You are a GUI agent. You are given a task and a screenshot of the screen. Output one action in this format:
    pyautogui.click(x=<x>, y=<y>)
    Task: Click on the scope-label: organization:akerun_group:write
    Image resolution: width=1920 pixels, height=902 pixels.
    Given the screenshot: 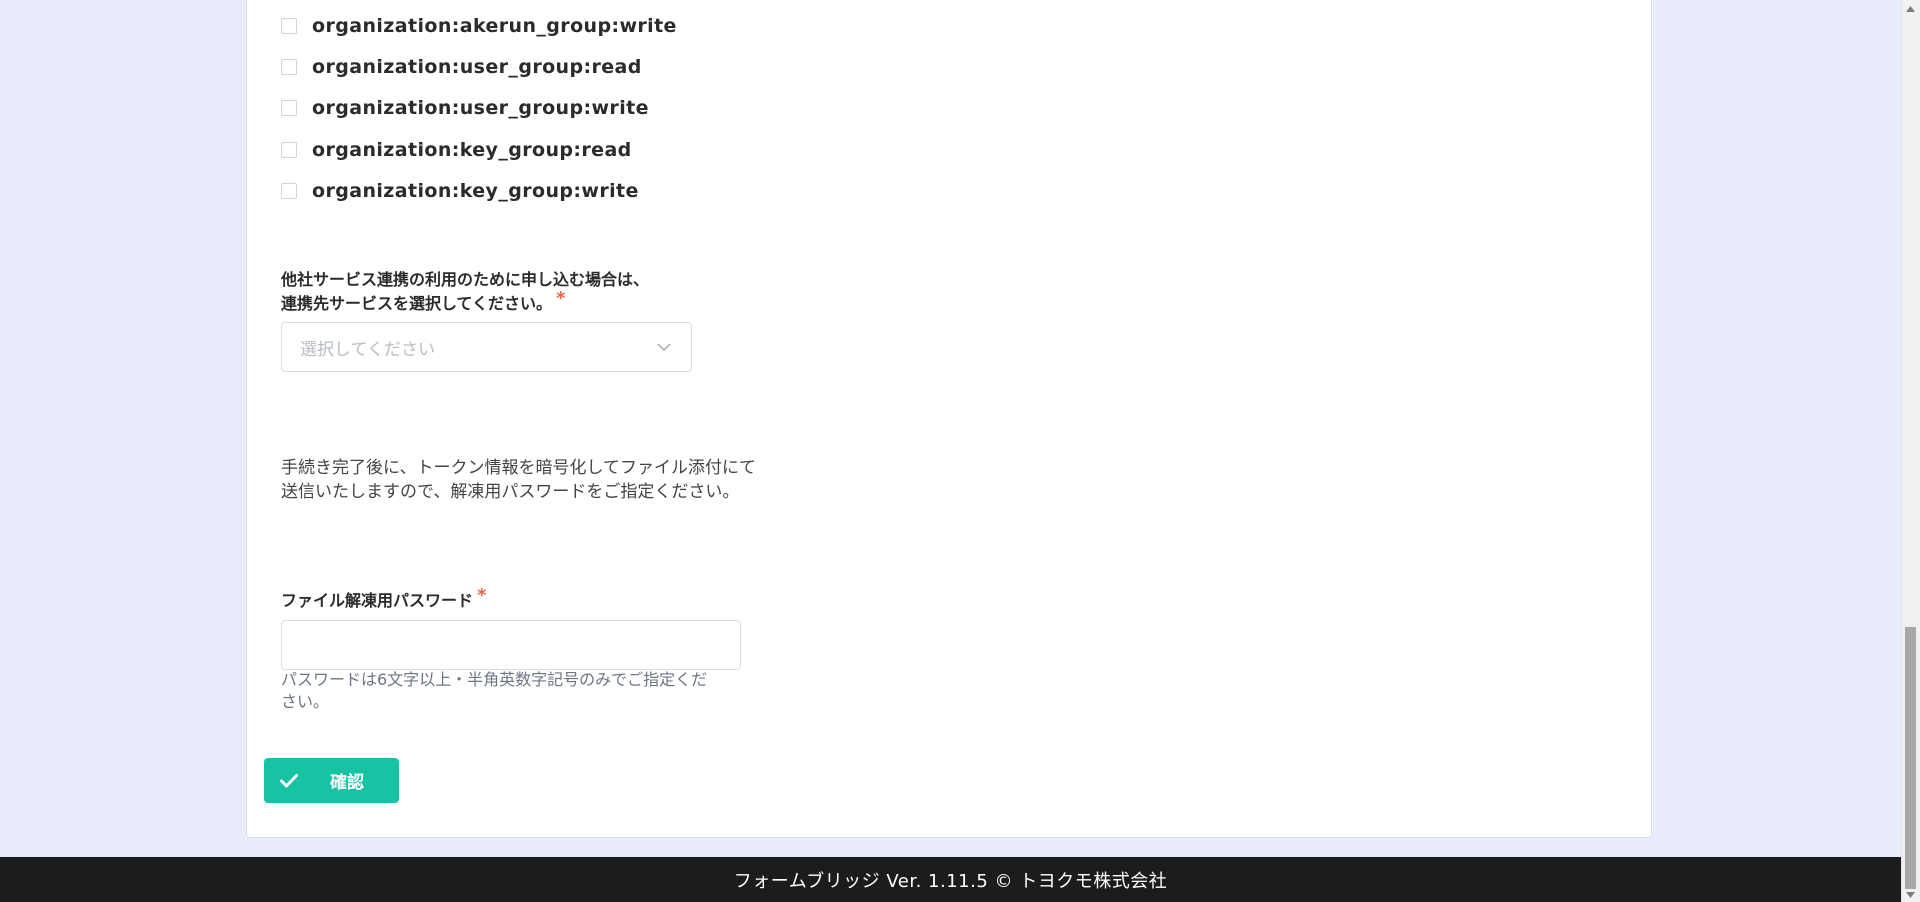 What is the action you would take?
    pyautogui.click(x=494, y=26)
    